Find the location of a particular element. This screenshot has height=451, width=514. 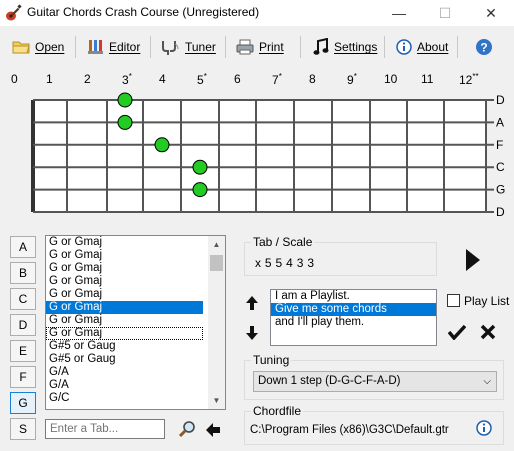

fret-number-6: 6 is located at coordinates (237, 79).